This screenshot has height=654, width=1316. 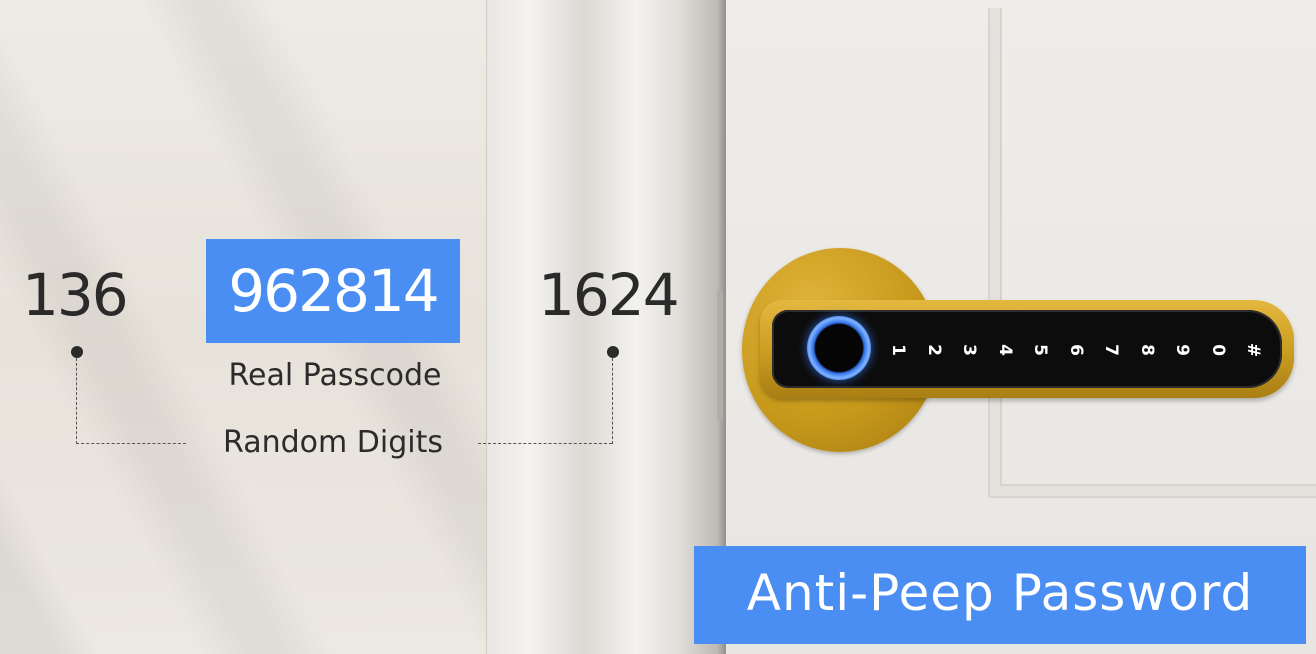 I want to click on key-8: 8, so click(x=1146, y=350).